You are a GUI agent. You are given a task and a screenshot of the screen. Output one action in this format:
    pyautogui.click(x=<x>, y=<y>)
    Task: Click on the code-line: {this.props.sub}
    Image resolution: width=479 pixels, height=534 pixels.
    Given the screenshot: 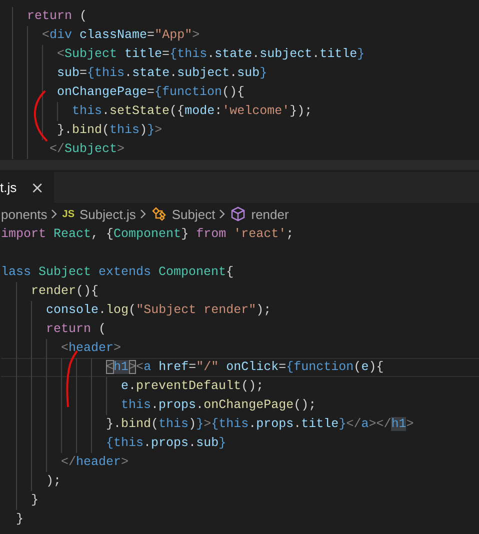 What is the action you would take?
    pyautogui.click(x=166, y=443)
    